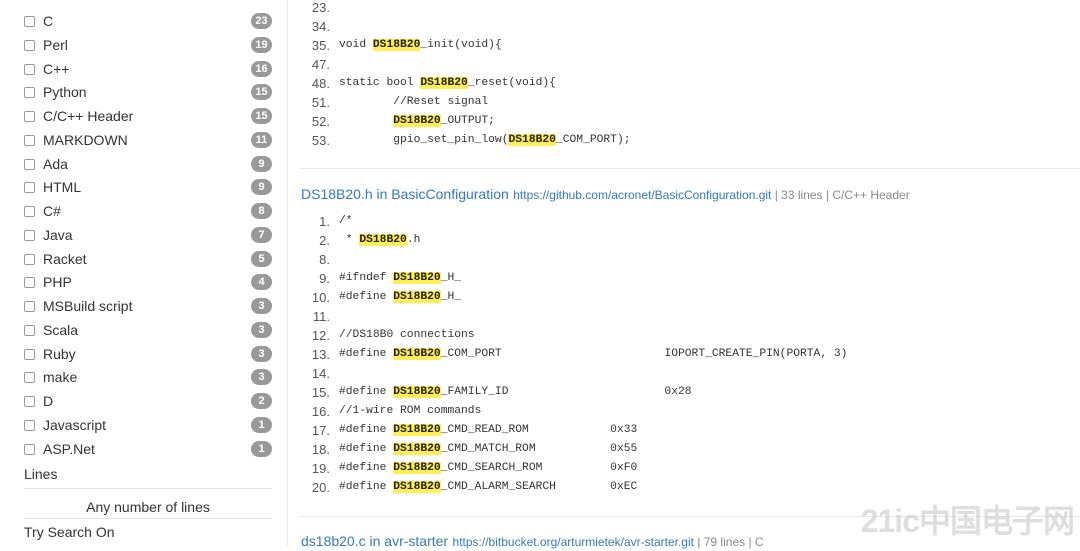 The width and height of the screenshot is (1080, 551). Describe the element at coordinates (69, 532) in the screenshot. I see `try-search-on-link: Try Search On` at that location.